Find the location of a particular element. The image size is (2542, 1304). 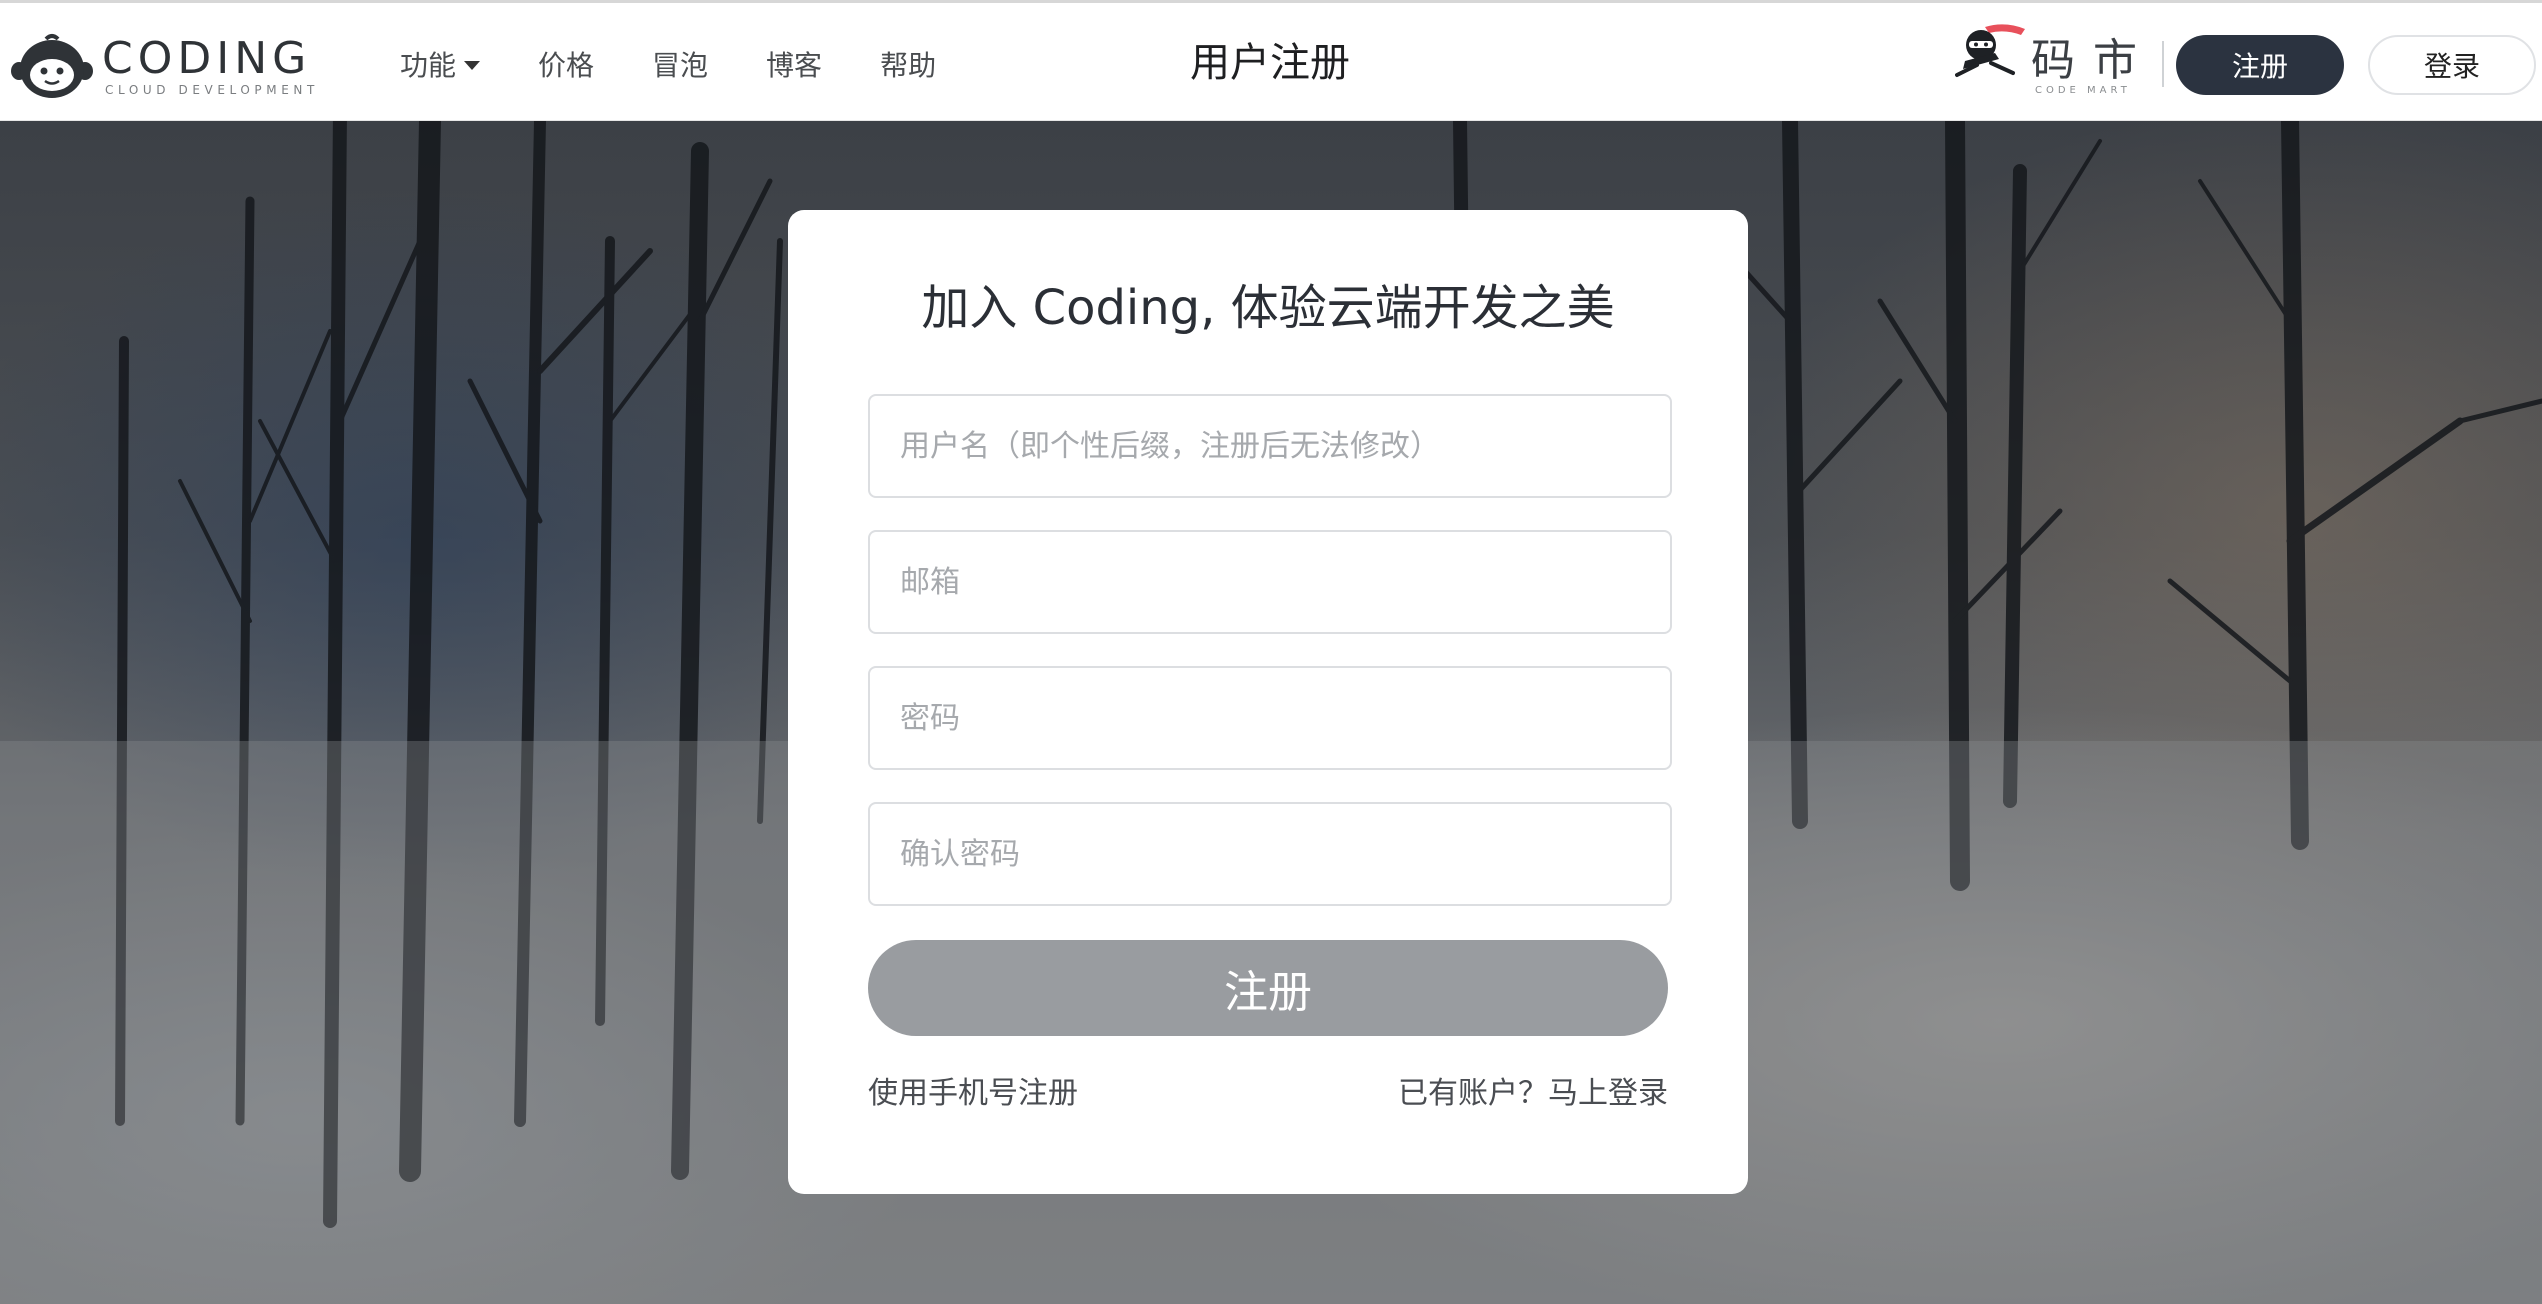

nav-item-features: 功能 is located at coordinates (440, 64).